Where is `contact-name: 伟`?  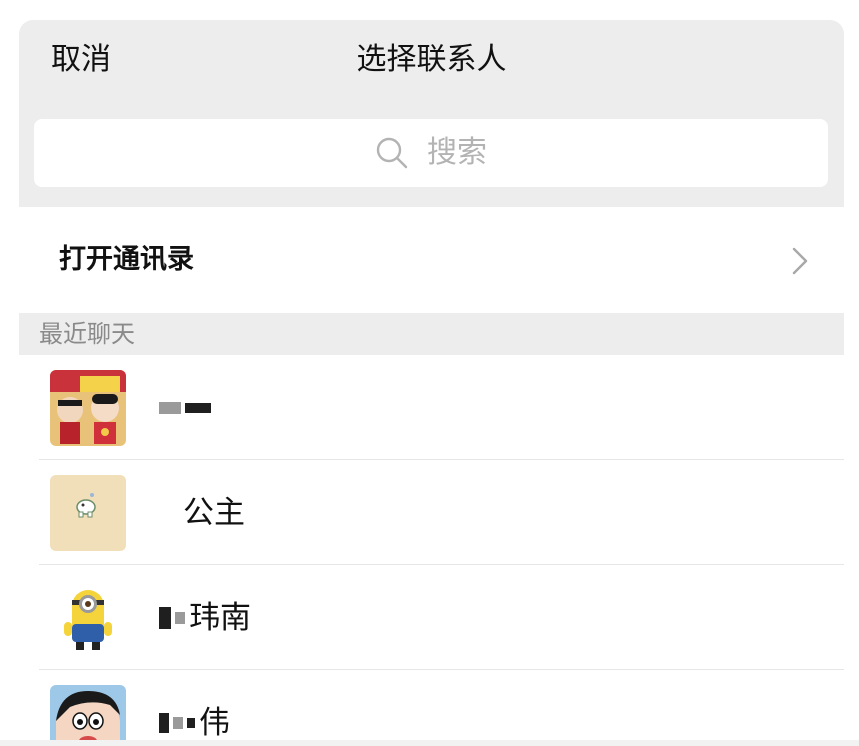 contact-name: 伟 is located at coordinates (194, 723).